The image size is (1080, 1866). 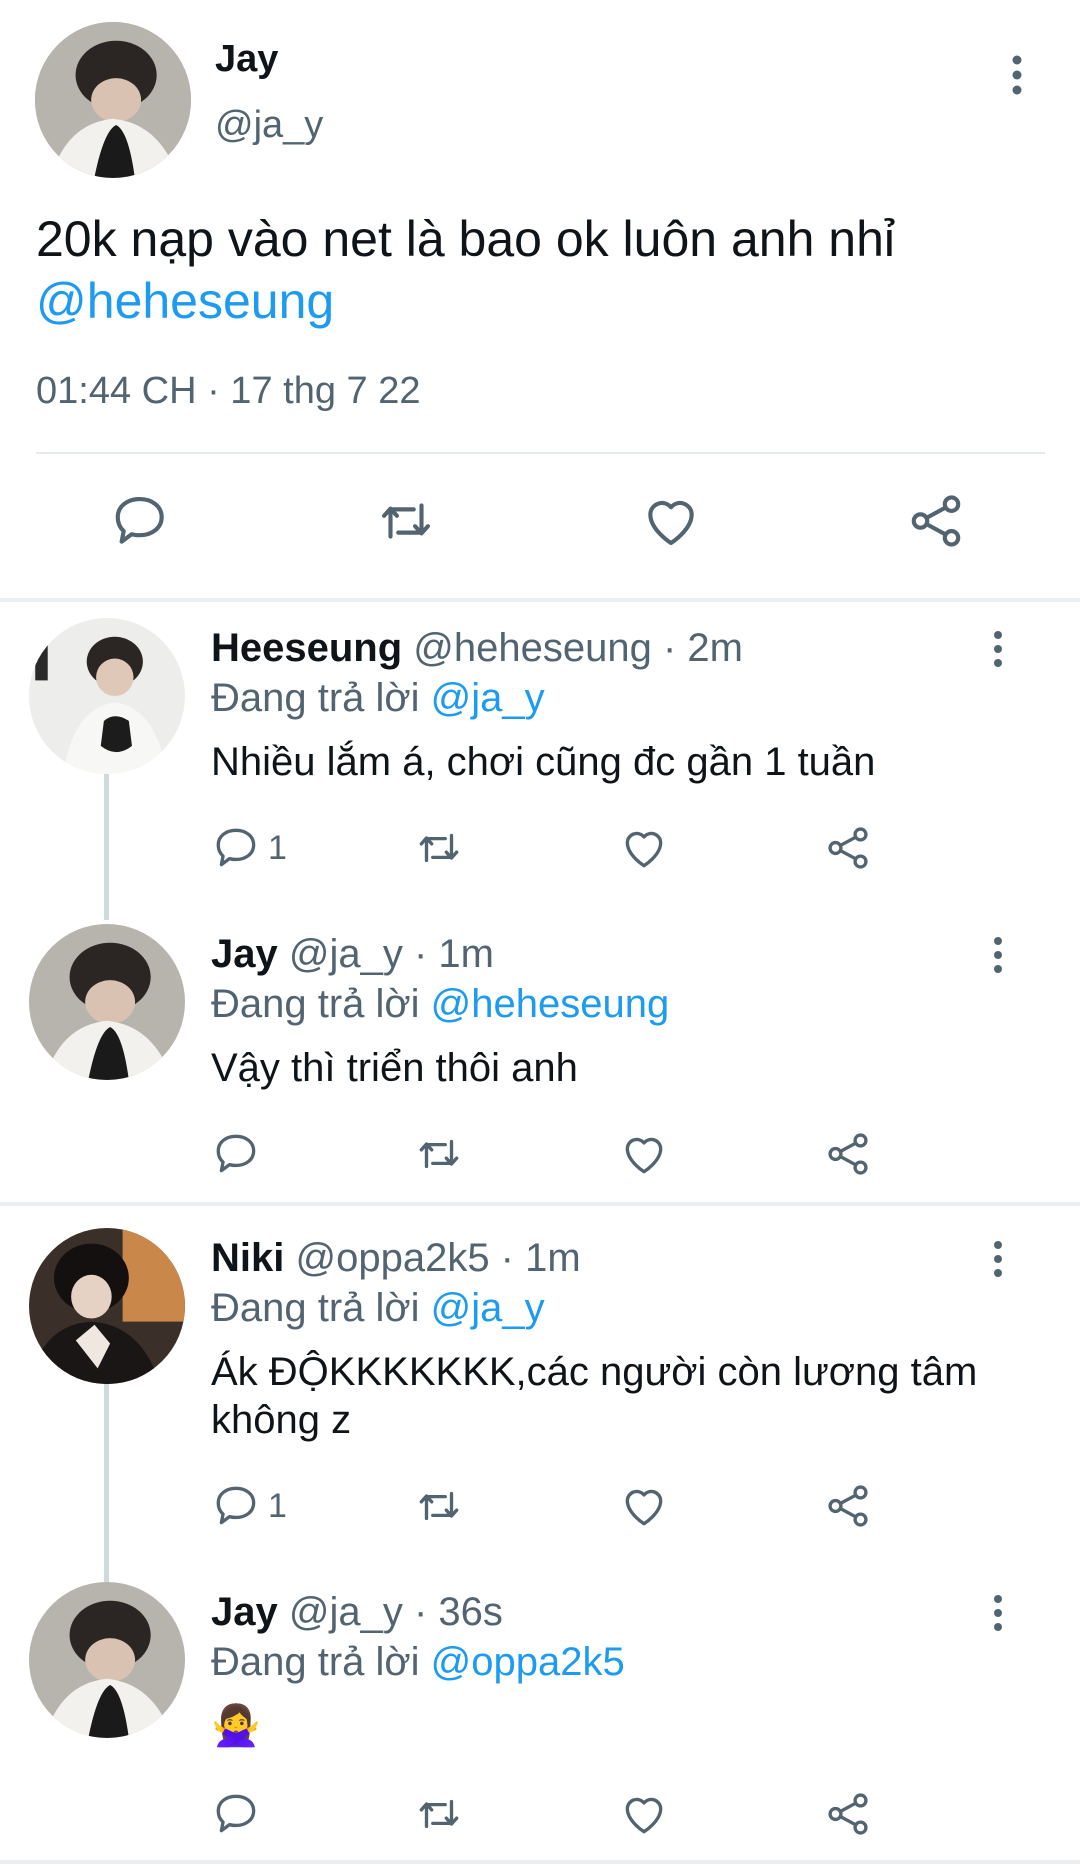 What do you see at coordinates (306, 648) in the screenshot?
I see `author-name: Heeseung` at bounding box center [306, 648].